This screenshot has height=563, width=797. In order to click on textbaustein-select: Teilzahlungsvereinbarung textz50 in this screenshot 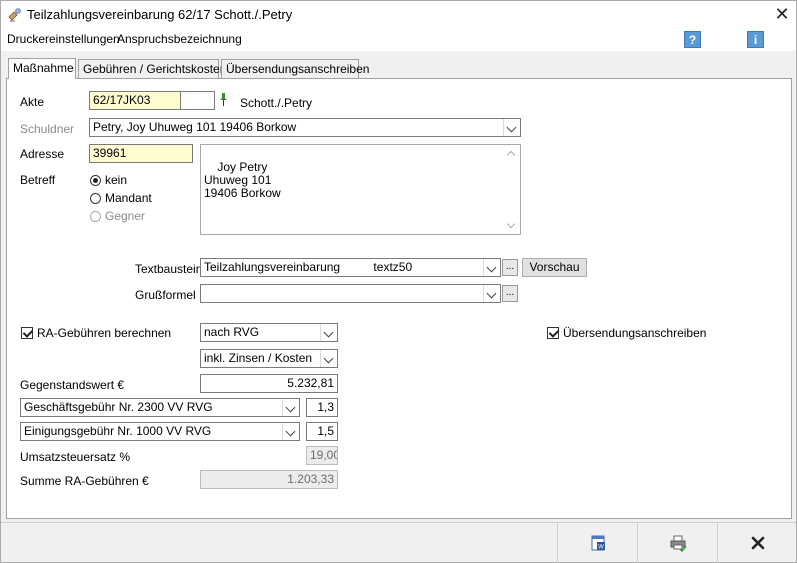, I will do `click(350, 267)`.